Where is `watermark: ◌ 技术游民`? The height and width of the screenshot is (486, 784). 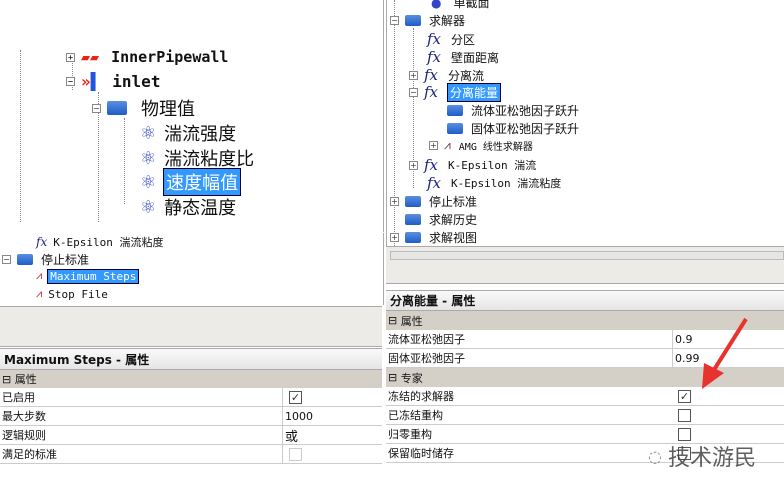 watermark: ◌ 技术游民 is located at coordinates (702, 458).